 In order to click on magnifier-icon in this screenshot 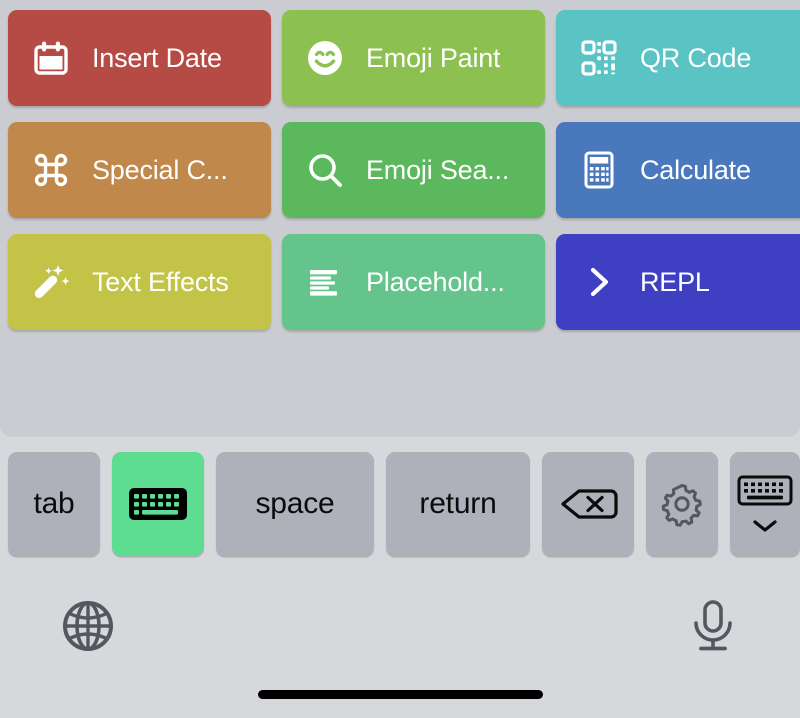, I will do `click(325, 170)`.